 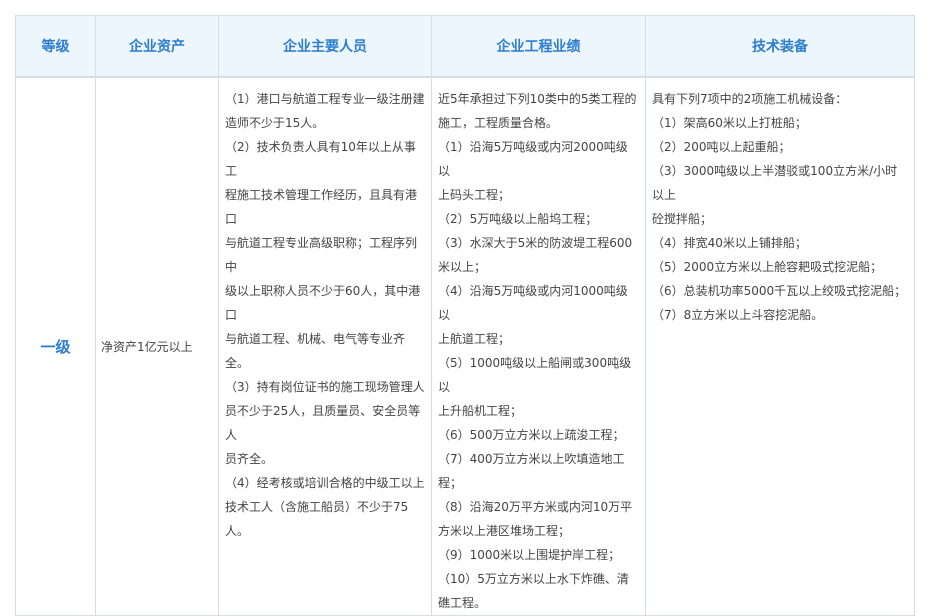 I want to click on cell-line: （1）港口与航道工程专业一级注册建, so click(x=325, y=99).